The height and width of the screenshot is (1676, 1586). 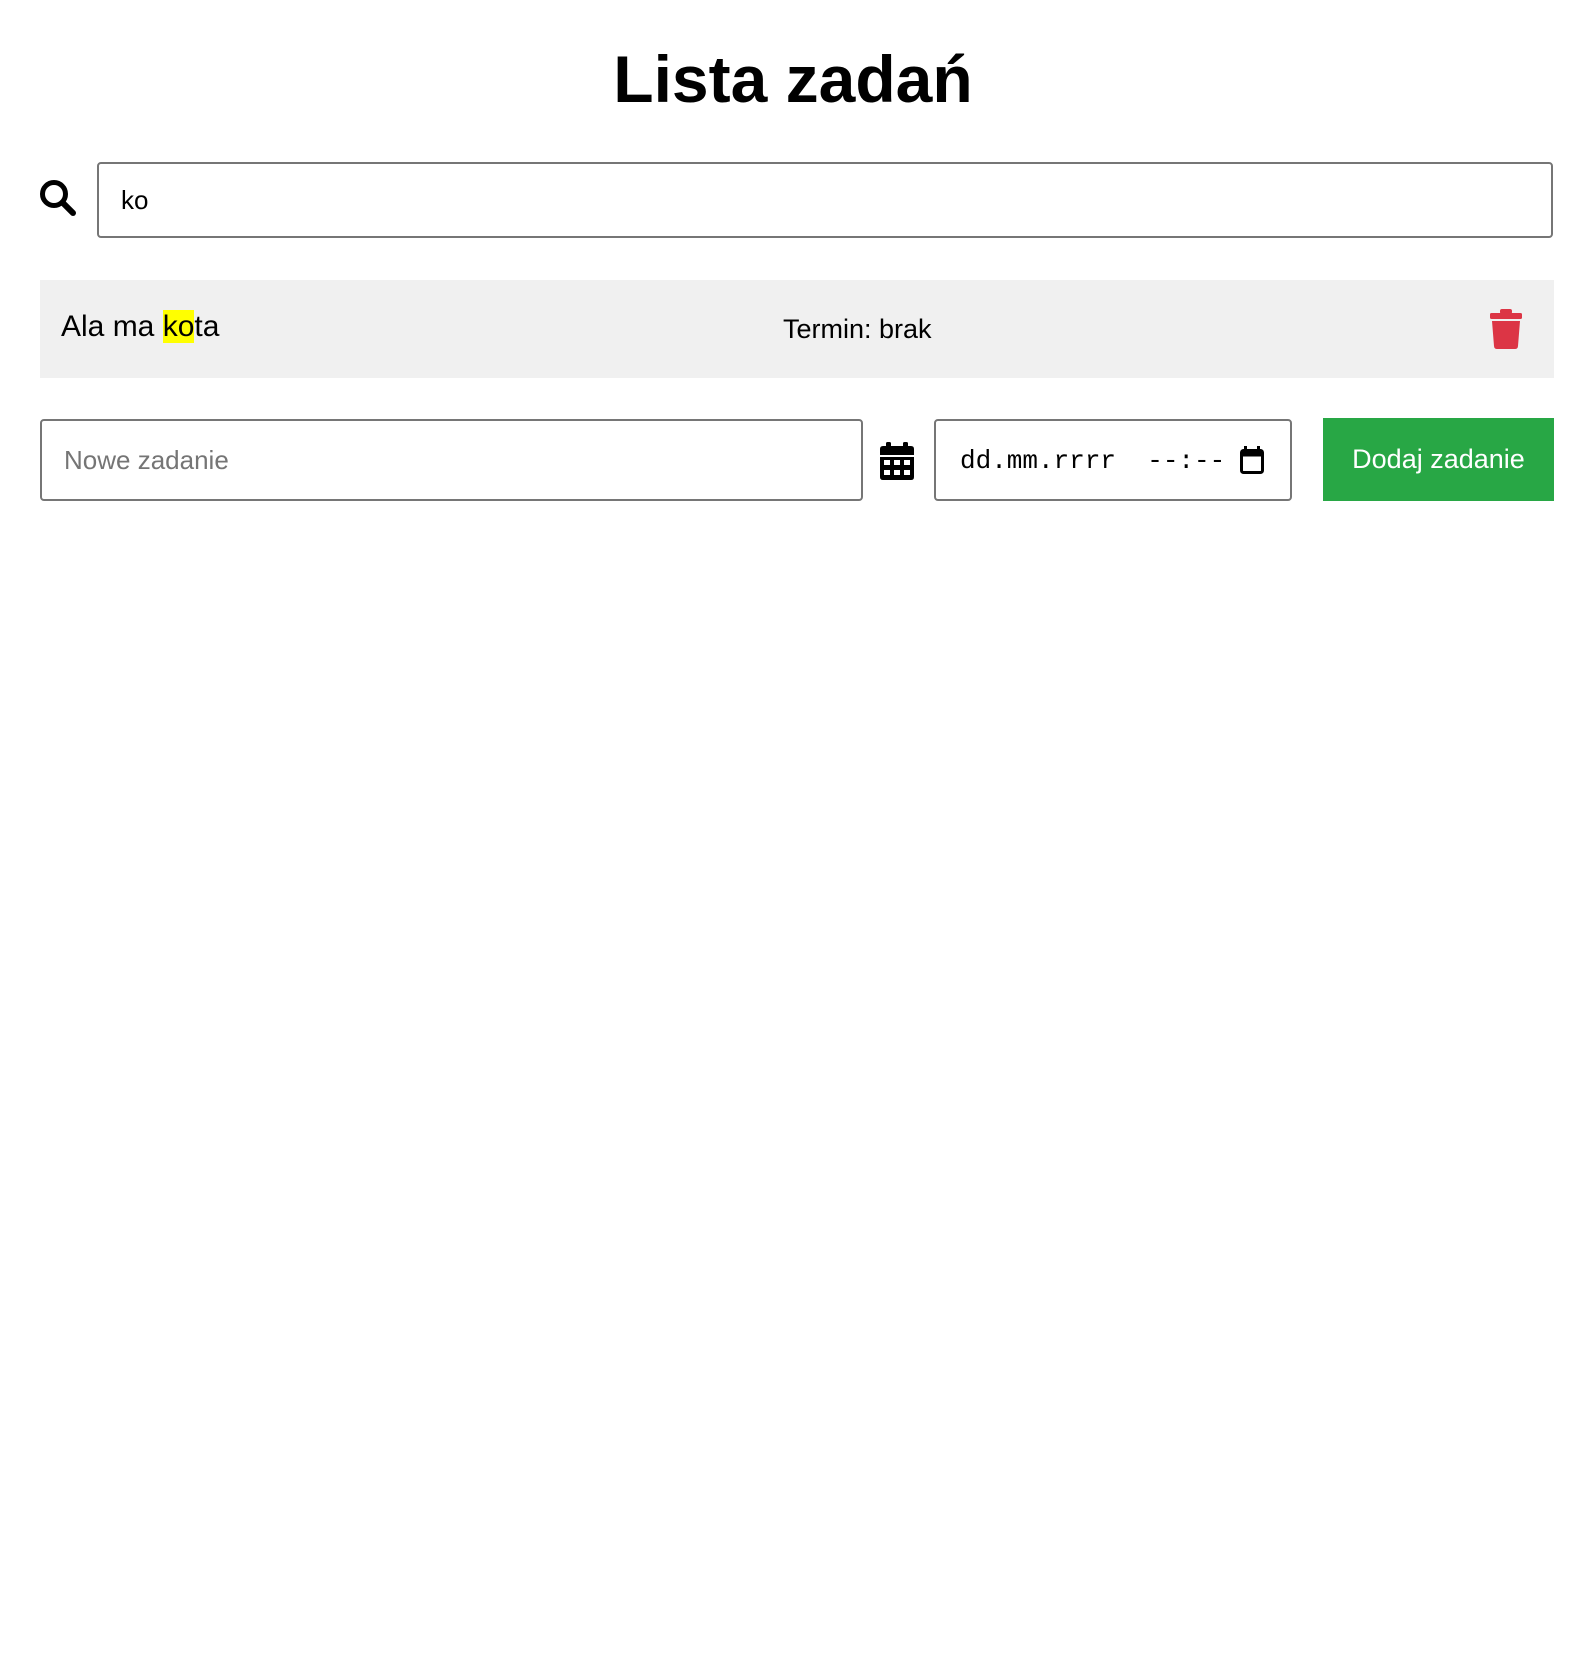 I want to click on trash-icon, so click(x=1506, y=329).